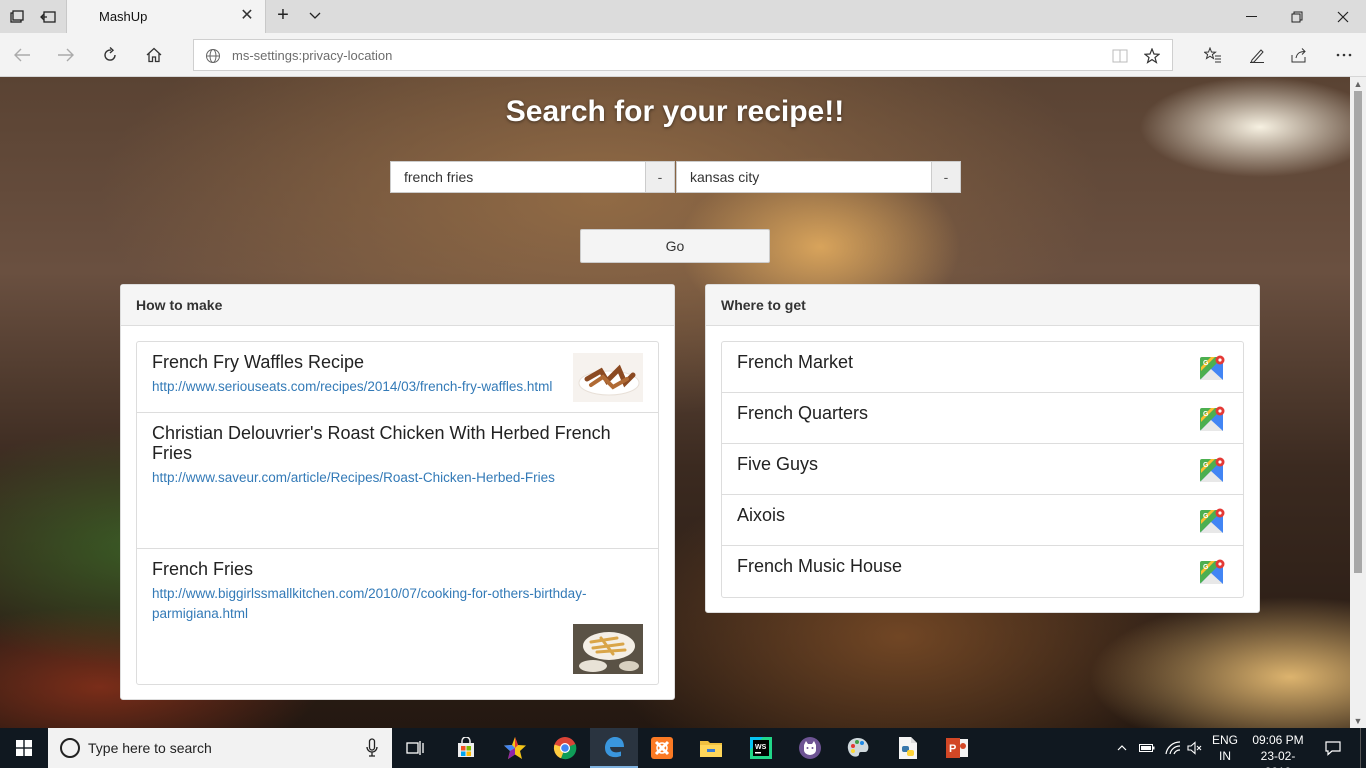  Describe the element at coordinates (1299, 55) in the screenshot. I see `share-icon` at that location.